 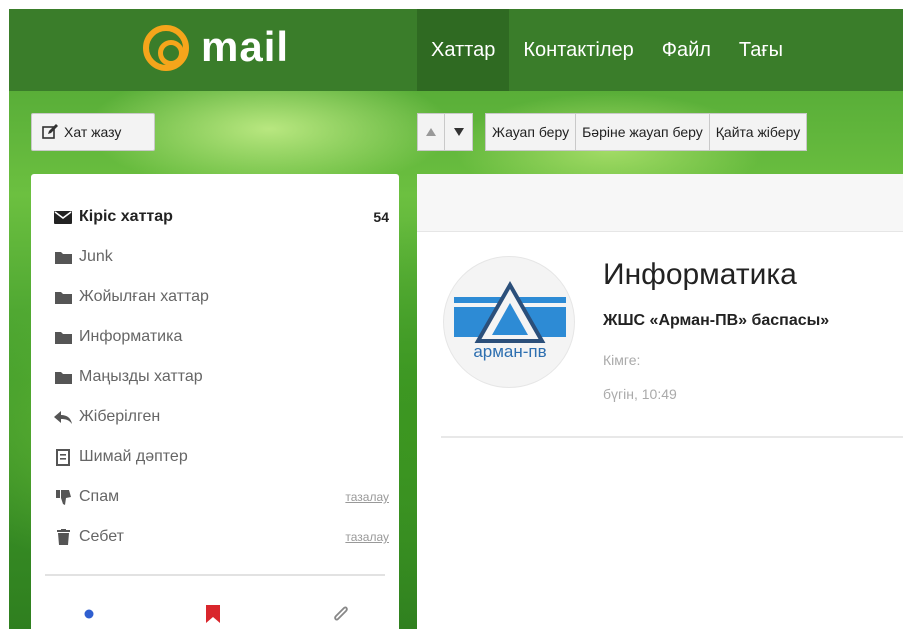 I want to click on message-subject: Информатика, so click(x=700, y=274).